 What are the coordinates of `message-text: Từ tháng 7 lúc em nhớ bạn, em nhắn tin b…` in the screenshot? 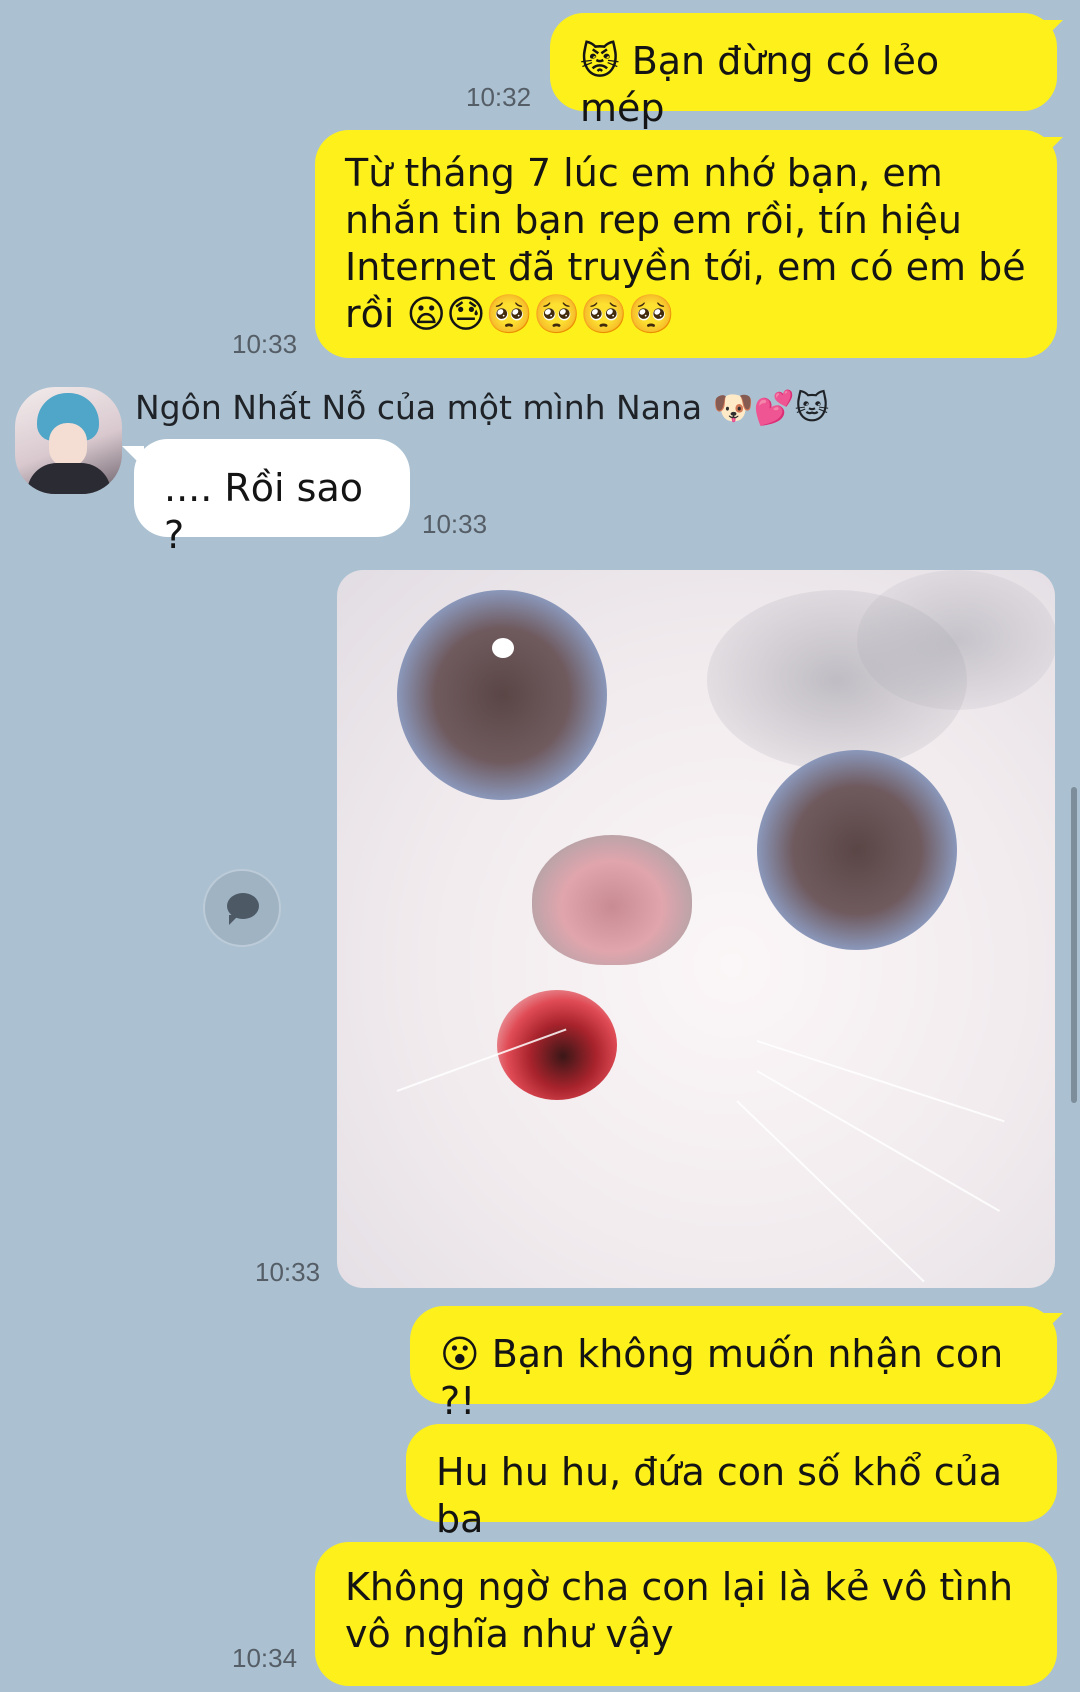 It's located at (685, 243).